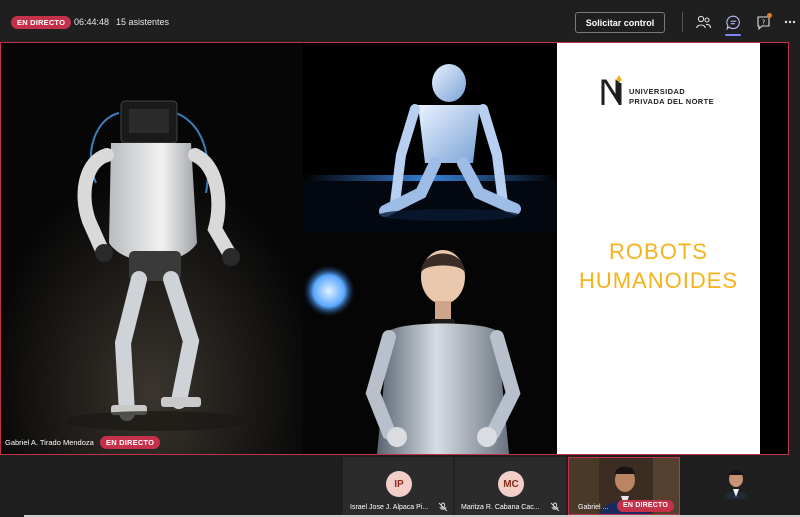 The image size is (800, 517). Describe the element at coordinates (794, 248) in the screenshot. I see `stage-right-gutter` at that location.